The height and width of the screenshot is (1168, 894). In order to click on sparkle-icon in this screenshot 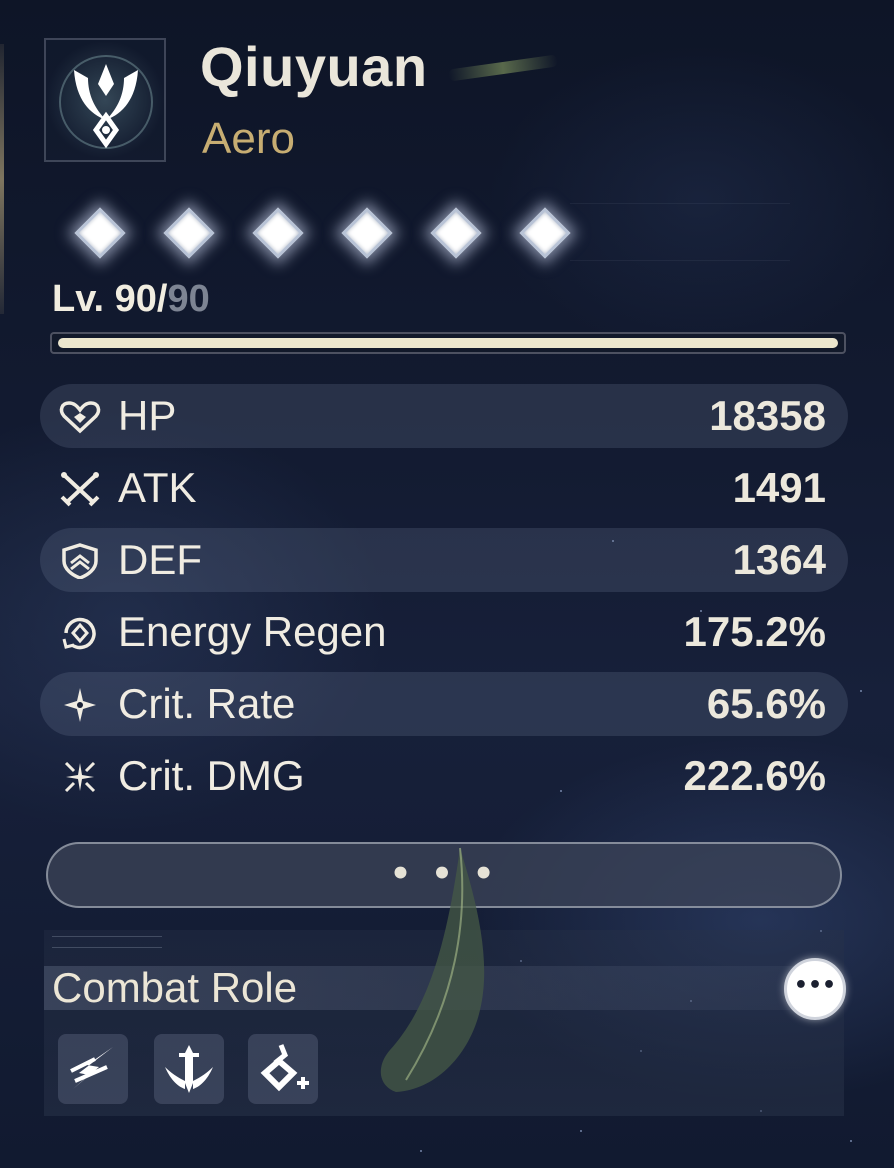, I will do `click(80, 705)`.